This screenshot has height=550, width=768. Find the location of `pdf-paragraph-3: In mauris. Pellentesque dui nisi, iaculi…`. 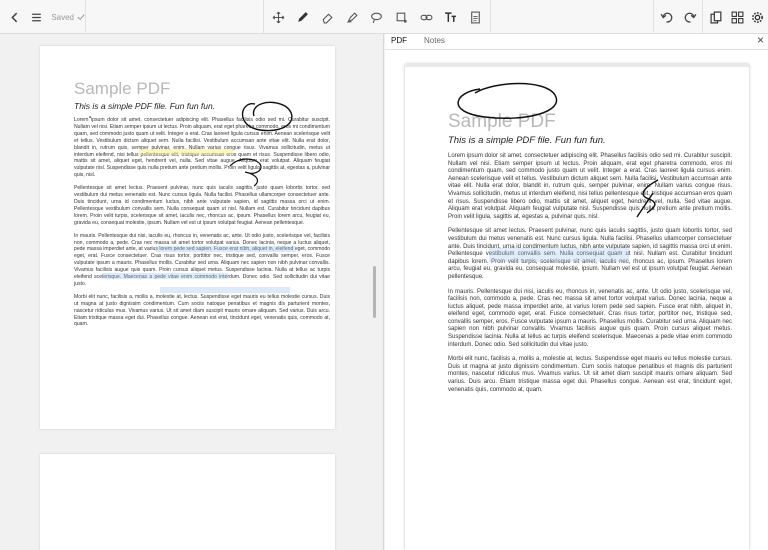

pdf-paragraph-3: In mauris. Pellentesque dui nisi, iaculi… is located at coordinates (590, 318).